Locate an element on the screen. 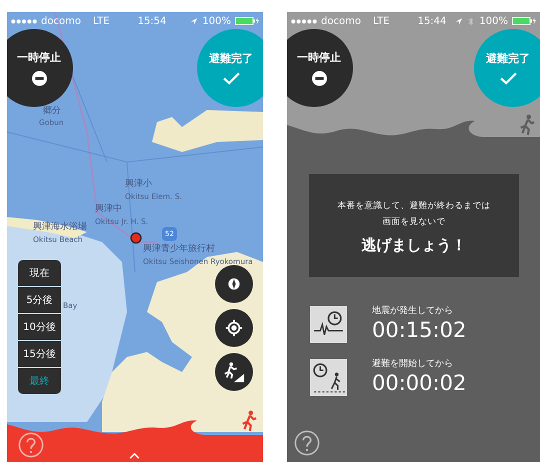 This screenshot has height=462, width=540. status-time: 15:54 is located at coordinates (152, 21).